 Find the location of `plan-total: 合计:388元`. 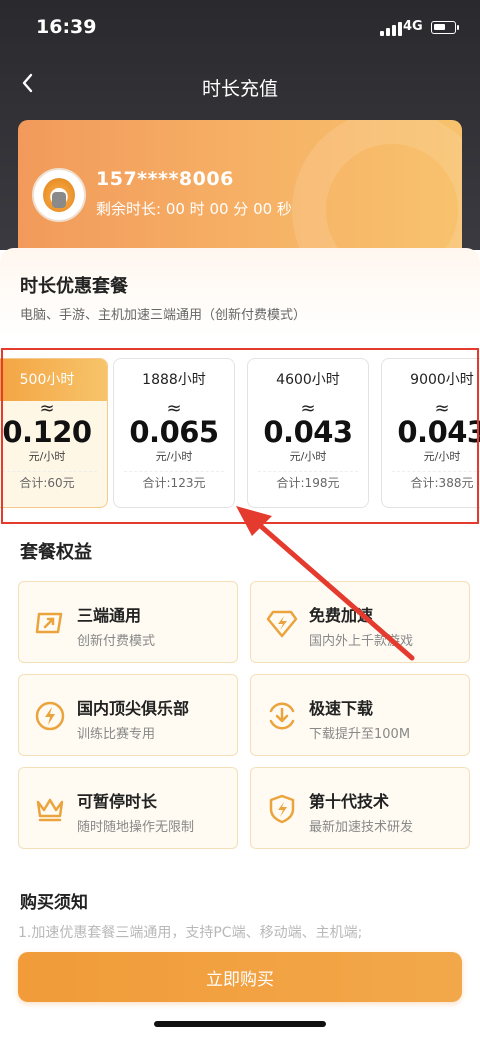

plan-total: 合计:388元 is located at coordinates (442, 483).